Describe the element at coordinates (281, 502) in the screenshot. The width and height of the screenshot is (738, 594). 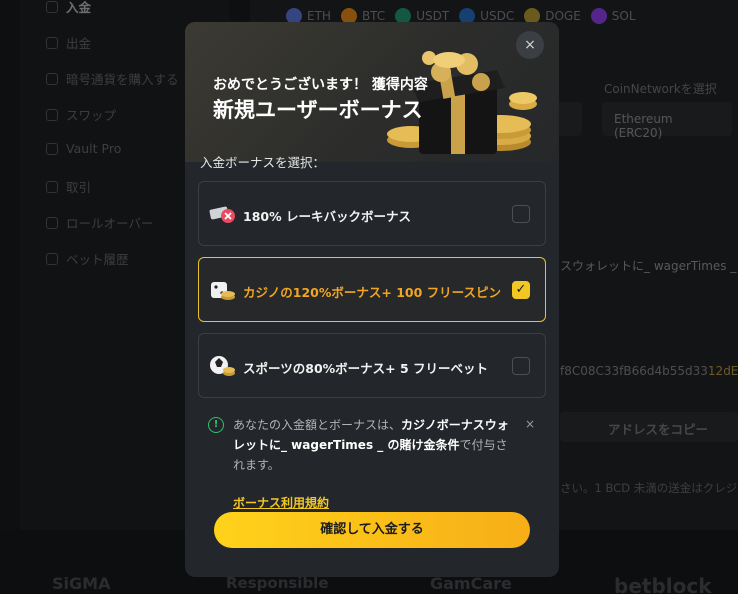
I see `bonus-terms-link: ボーナス利用規約` at that location.